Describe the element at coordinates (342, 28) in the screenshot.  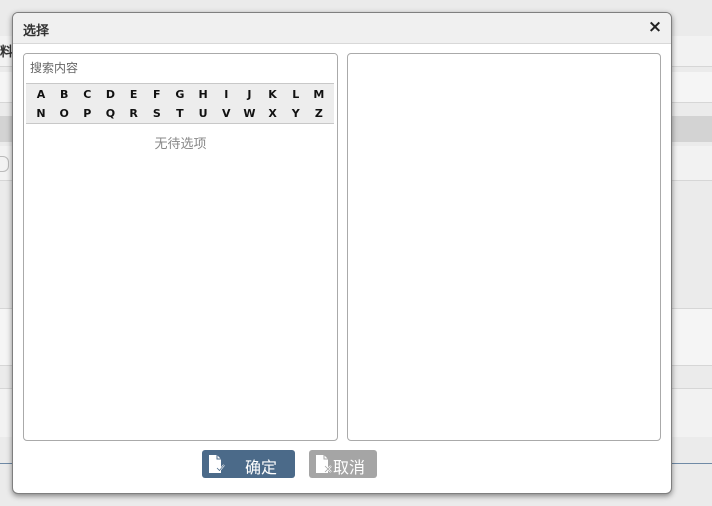
I see `dialog-titlebar: 选择 ×` at that location.